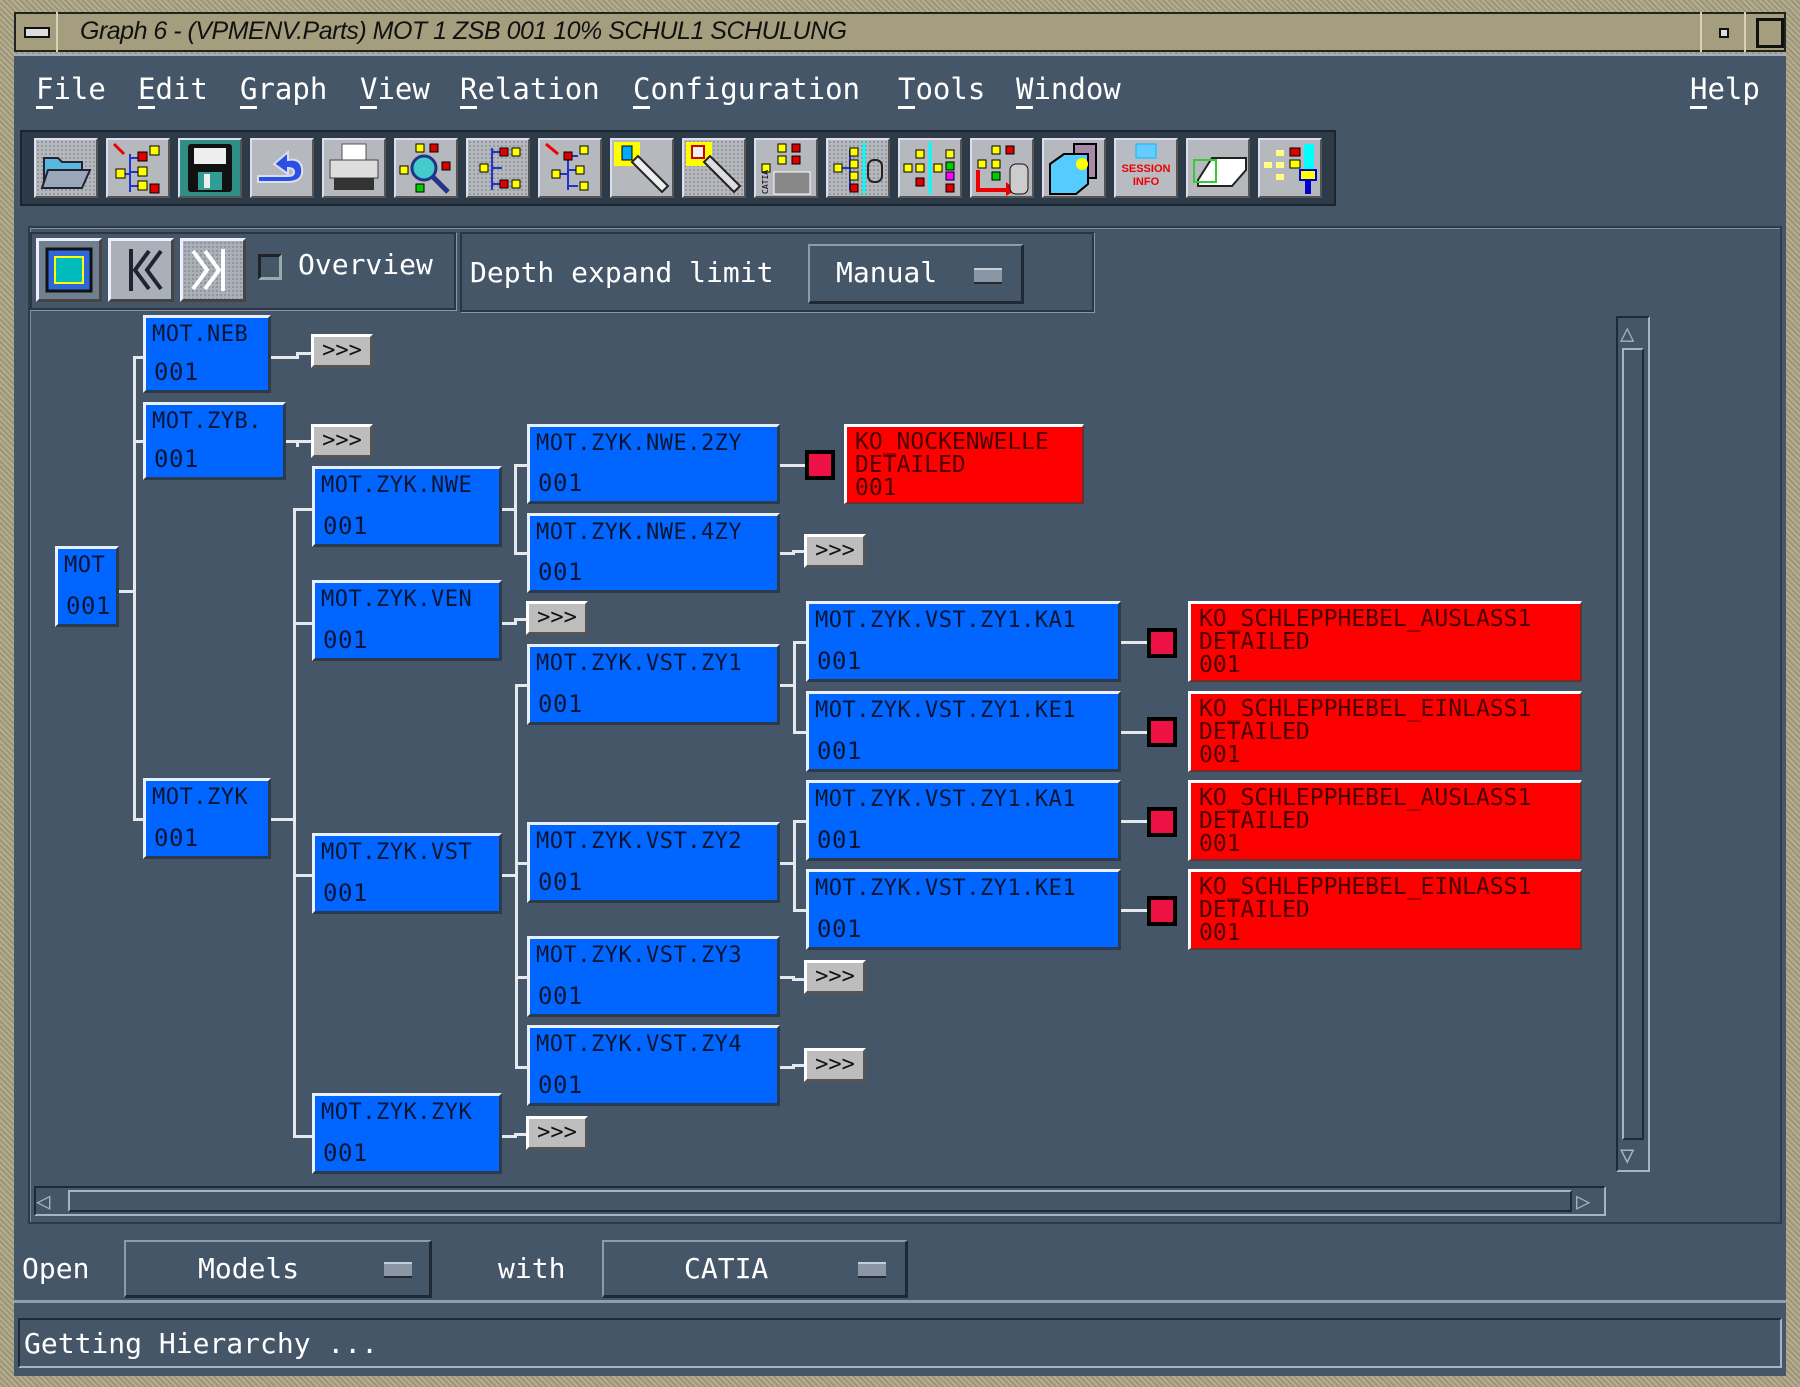 The height and width of the screenshot is (1387, 1800). I want to click on menu-relation: Relation, so click(530, 89).